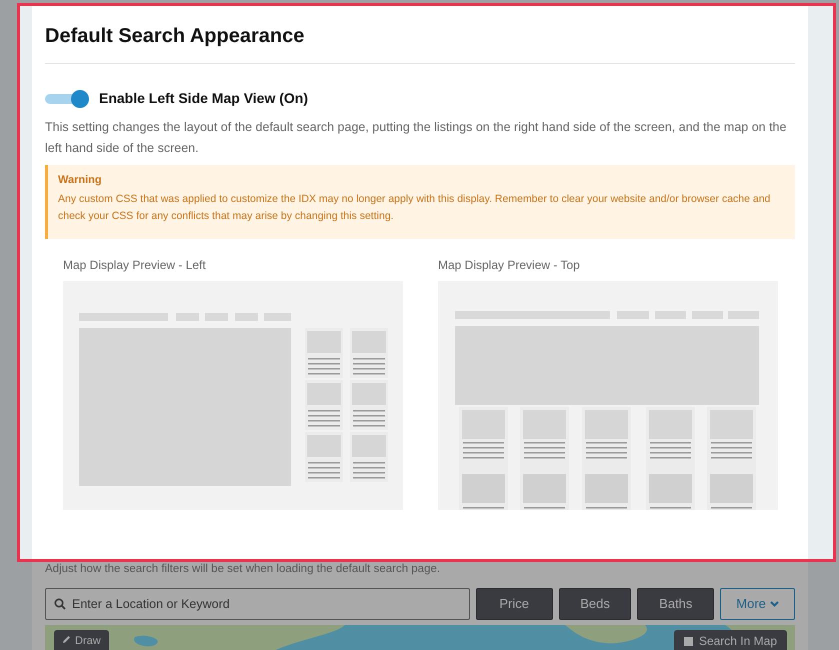 Image resolution: width=839 pixels, height=650 pixels. I want to click on panel-title: Default Search Appearance, so click(175, 36).